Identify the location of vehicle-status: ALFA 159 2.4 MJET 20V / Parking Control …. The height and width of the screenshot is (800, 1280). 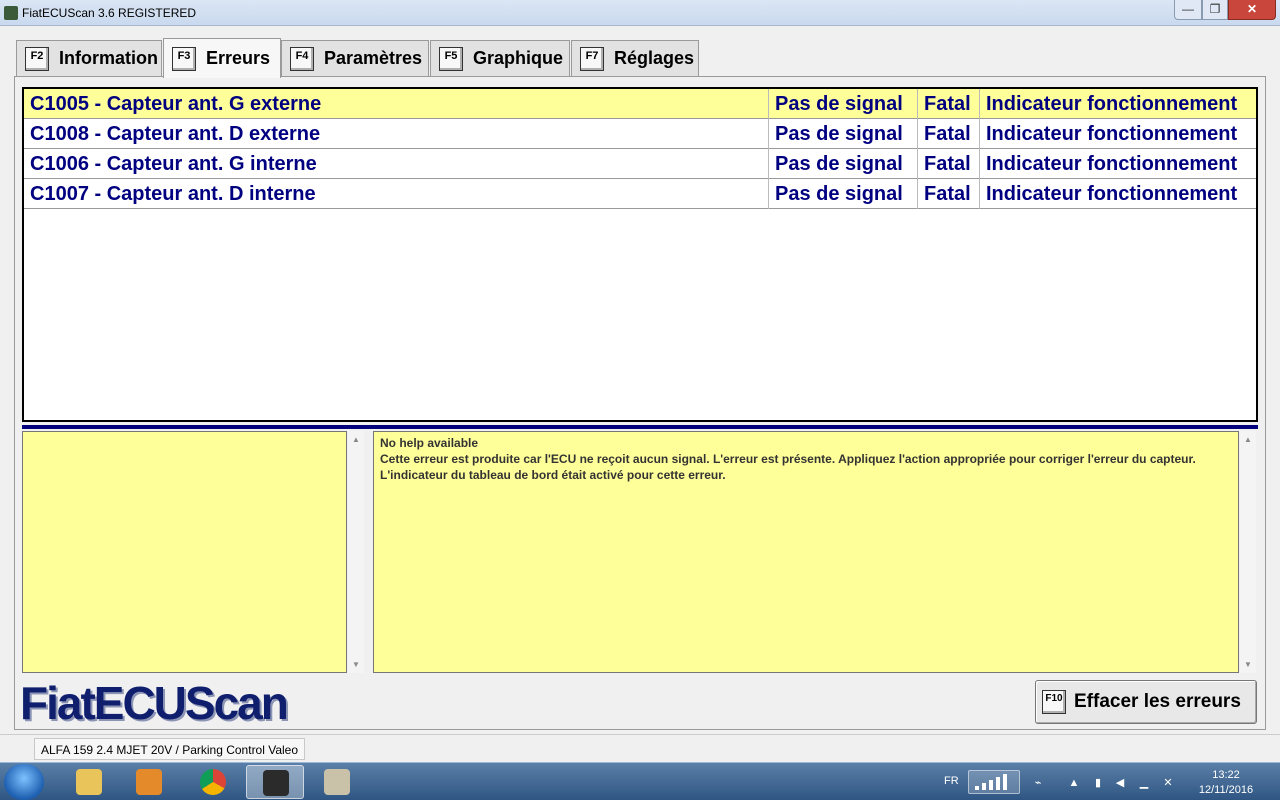
(170, 749).